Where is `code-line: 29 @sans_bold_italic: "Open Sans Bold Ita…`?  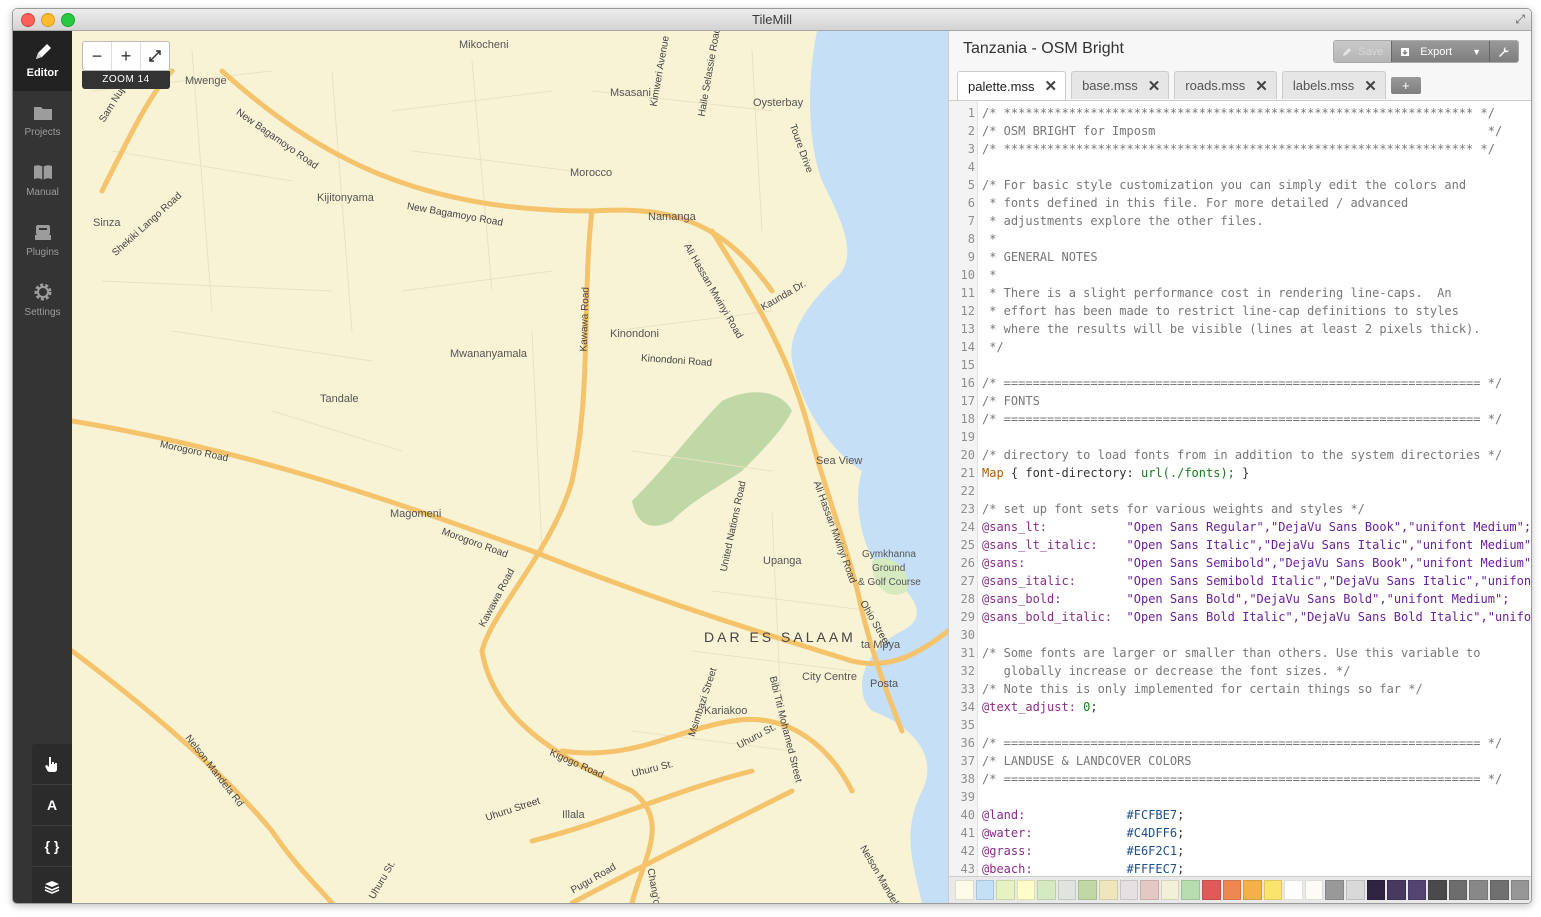 code-line: 29 @sans_bold_italic: "Open Sans Bold Ita… is located at coordinates (1240, 617).